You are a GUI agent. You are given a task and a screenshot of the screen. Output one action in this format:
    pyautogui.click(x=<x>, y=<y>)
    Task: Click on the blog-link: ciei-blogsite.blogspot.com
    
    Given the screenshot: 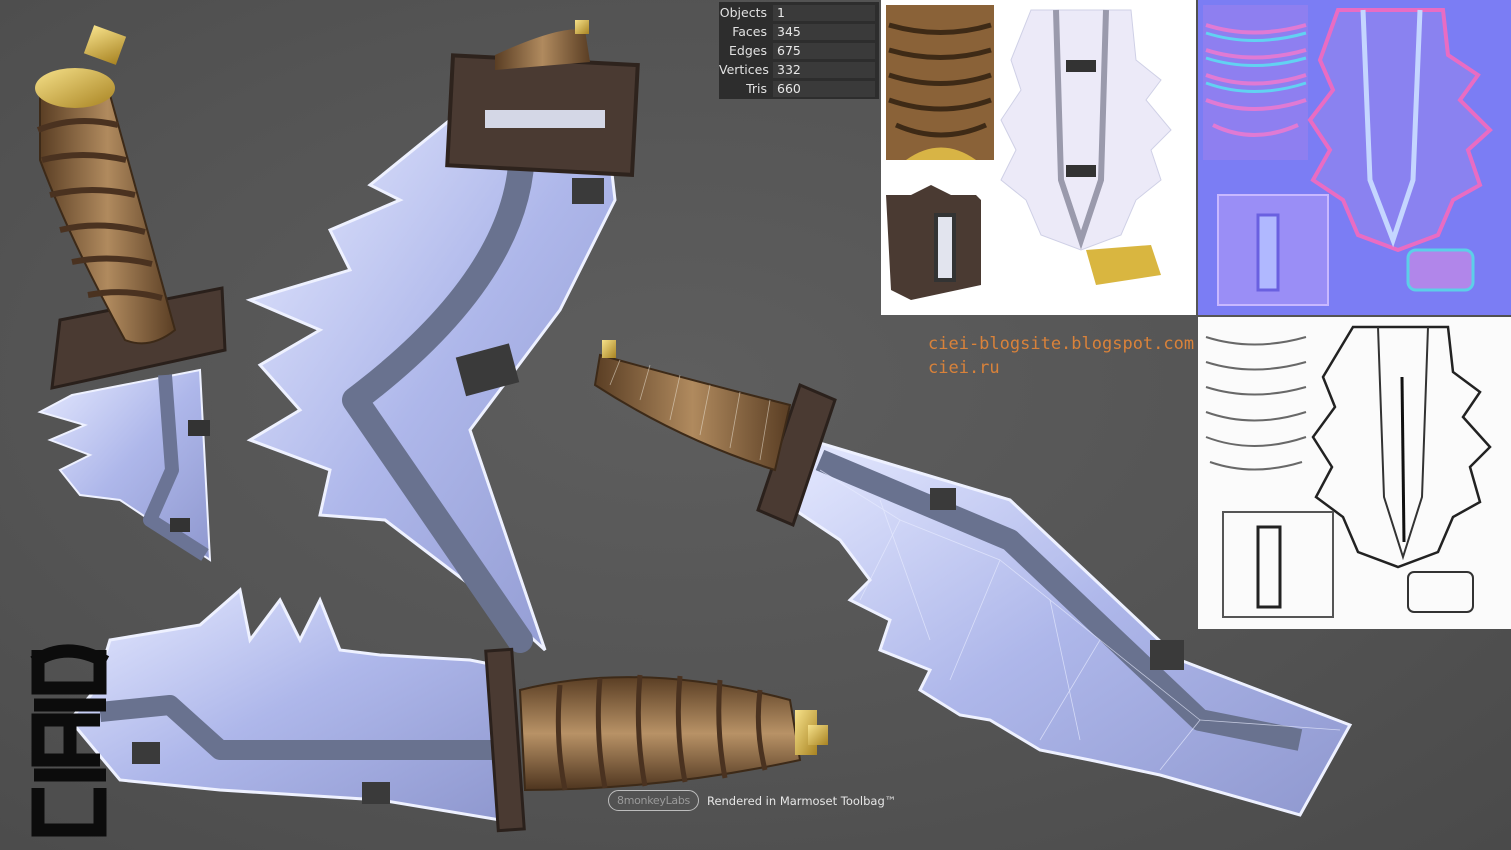 What is the action you would take?
    pyautogui.click(x=1061, y=344)
    